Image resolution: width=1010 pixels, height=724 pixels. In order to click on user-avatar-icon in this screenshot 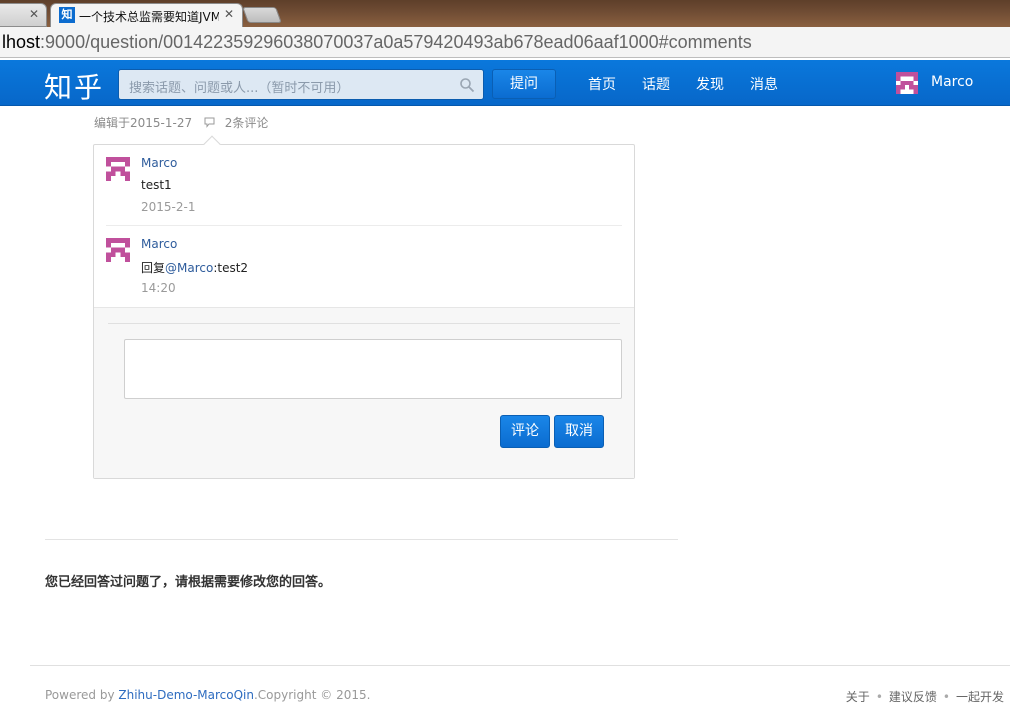, I will do `click(907, 83)`.